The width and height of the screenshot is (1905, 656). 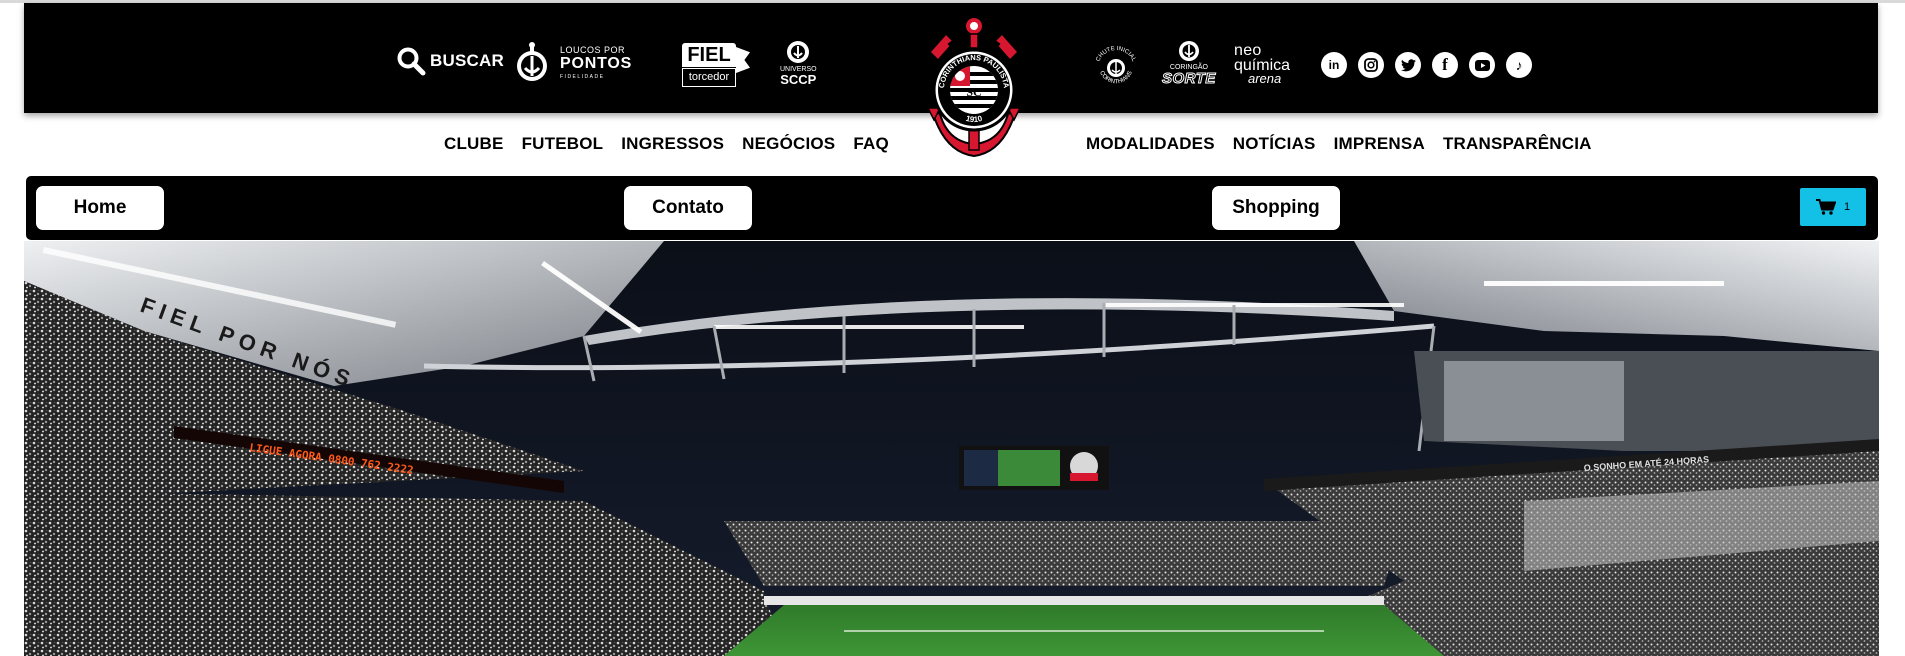 I want to click on search-label: BUSCAR, so click(x=467, y=60).